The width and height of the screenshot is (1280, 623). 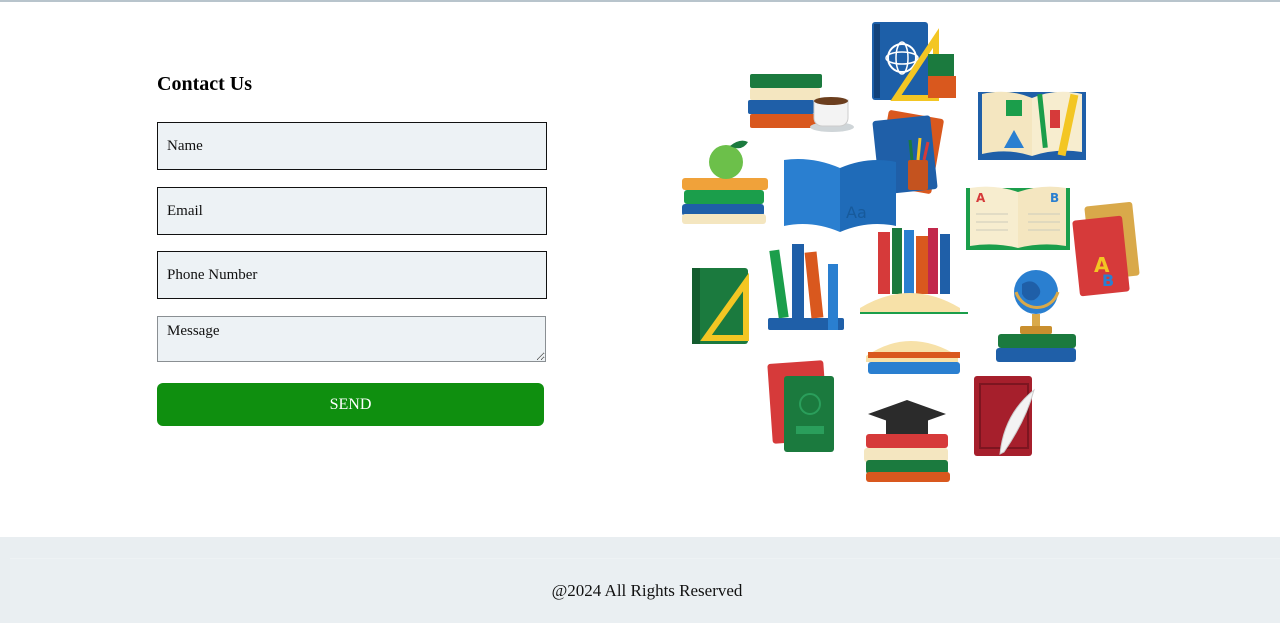 What do you see at coordinates (914, 271) in the screenshot?
I see `open-book-with-books-icon` at bounding box center [914, 271].